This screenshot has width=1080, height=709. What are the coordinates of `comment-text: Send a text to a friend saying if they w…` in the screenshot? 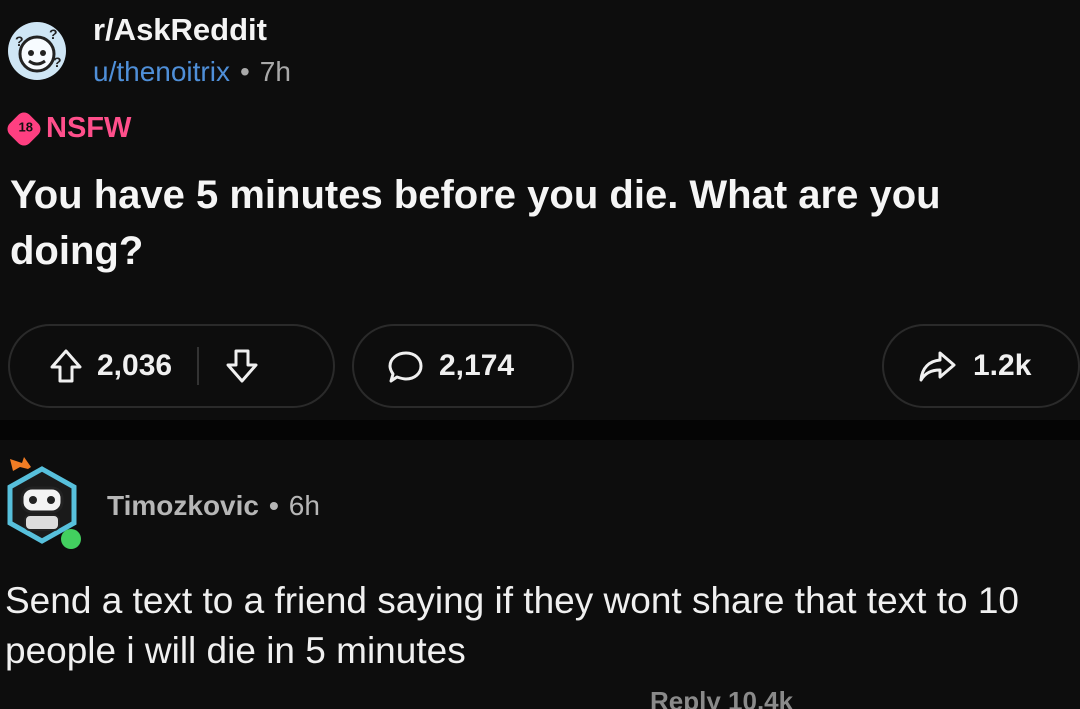 It's located at (540, 626).